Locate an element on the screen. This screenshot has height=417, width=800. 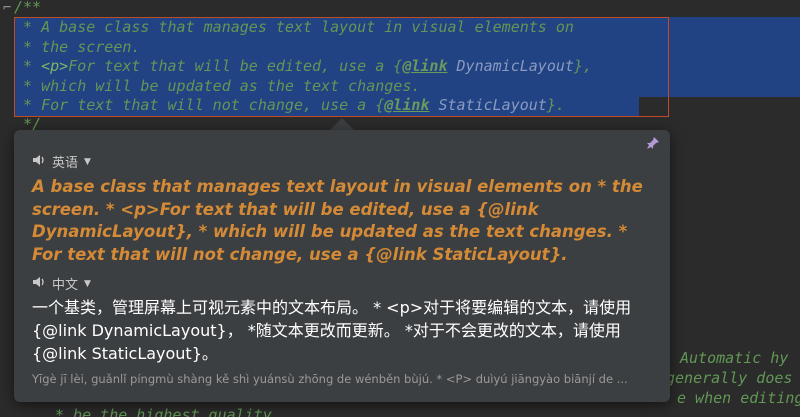
code-line: * the screen. is located at coordinates (77, 47).